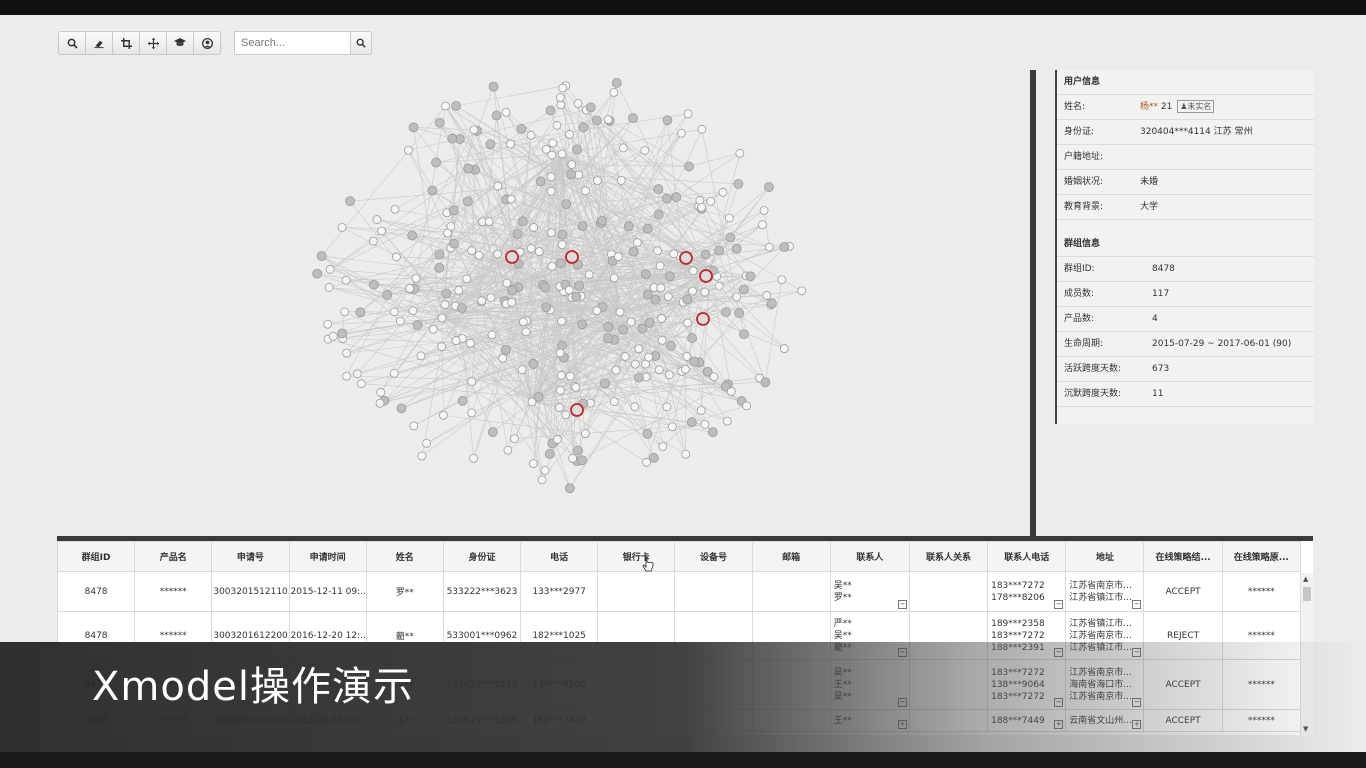 Image resolution: width=1366 pixels, height=768 pixels. What do you see at coordinates (327, 556) in the screenshot?
I see `column-header: 申请时间` at bounding box center [327, 556].